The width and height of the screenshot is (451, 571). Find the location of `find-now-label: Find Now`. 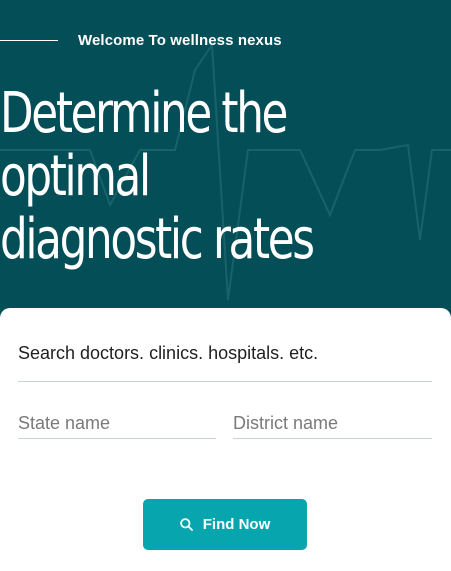

find-now-label: Find Now is located at coordinates (236, 524).